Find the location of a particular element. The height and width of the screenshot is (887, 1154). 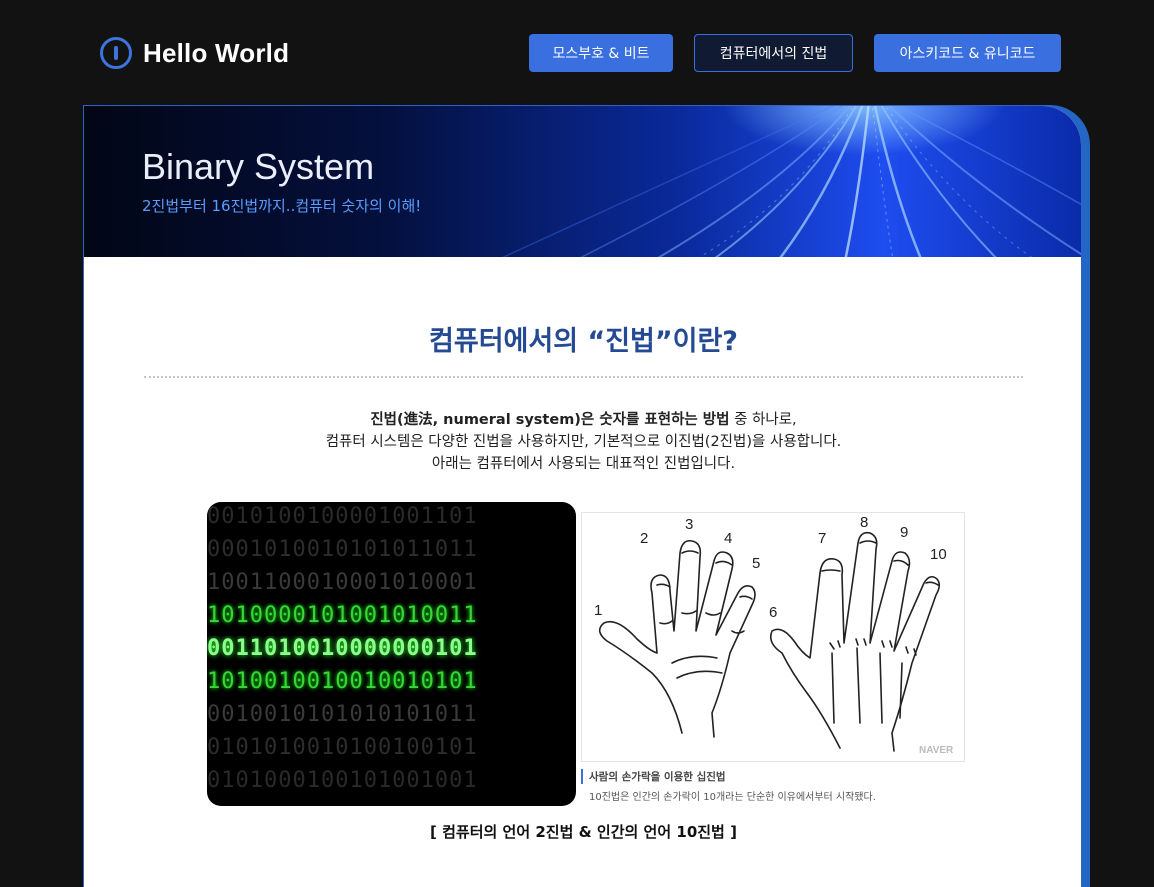

hand-counting-image: 1 2 3 4 5 6 7 8 9 10 NAVER is located at coordinates (773, 637).